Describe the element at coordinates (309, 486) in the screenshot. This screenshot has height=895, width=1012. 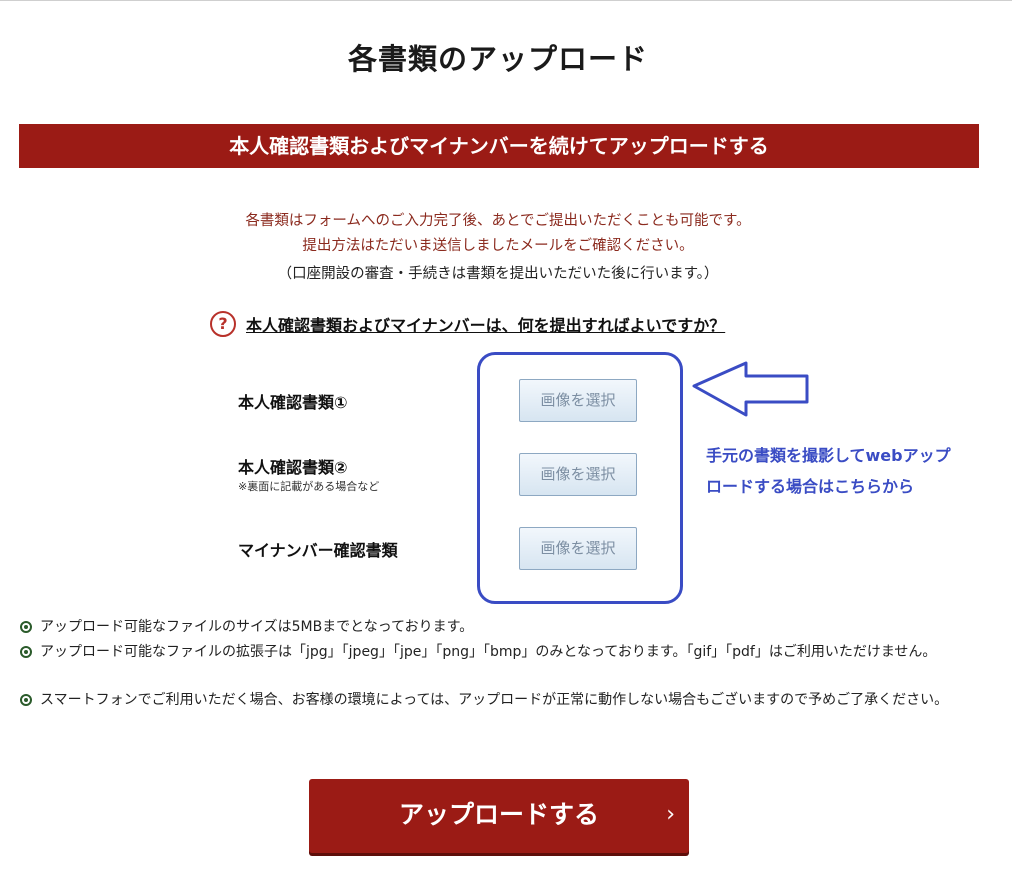
I see `doc-note-id-2: ※裏面に記載がある場合など` at that location.